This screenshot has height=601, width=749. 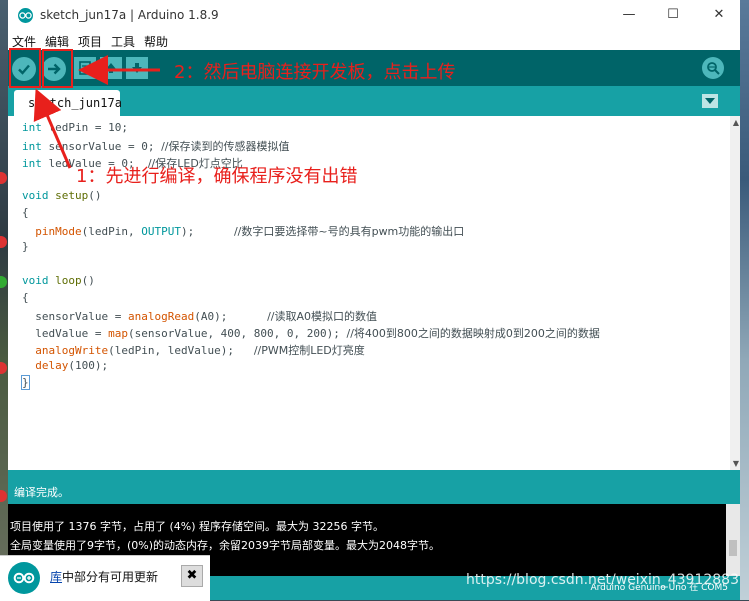 I want to click on open-button, so click(x=111, y=68).